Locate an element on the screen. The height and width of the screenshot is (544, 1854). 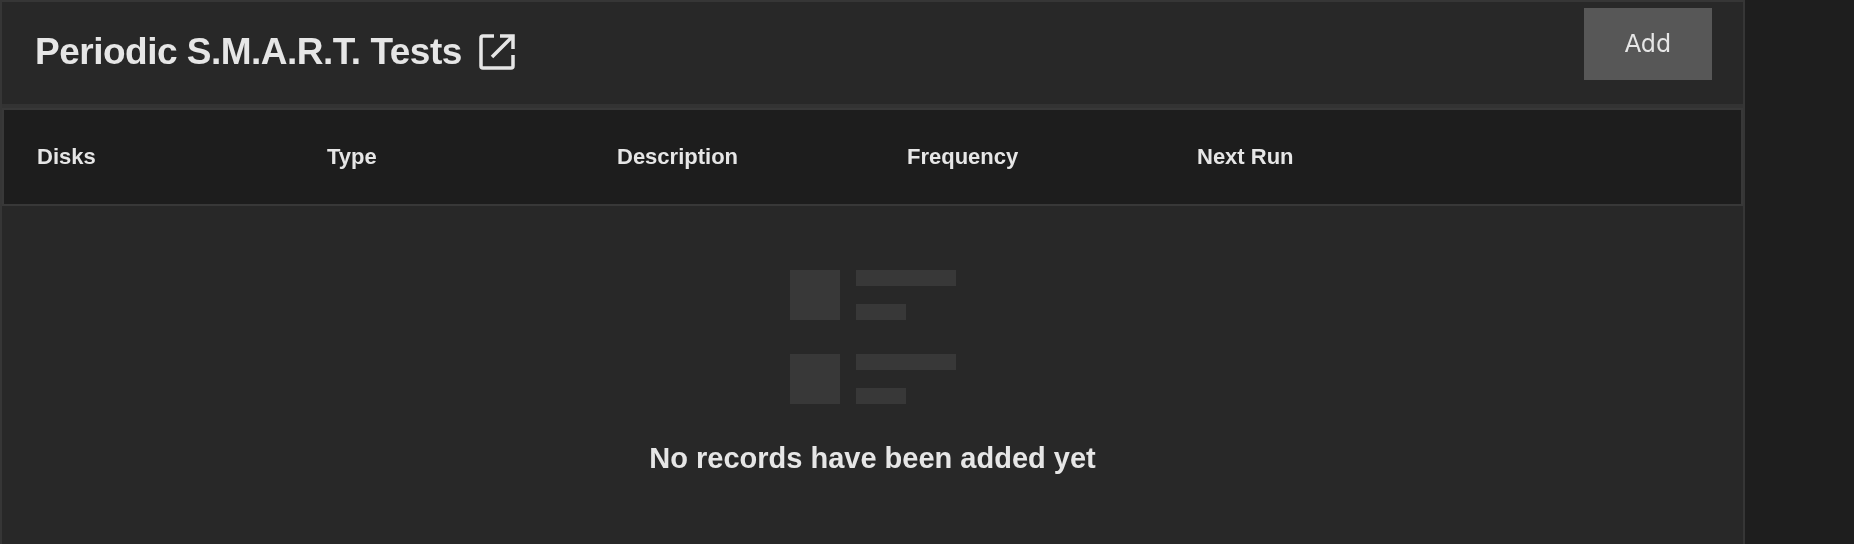
empty-message: No records have been added yet is located at coordinates (872, 458).